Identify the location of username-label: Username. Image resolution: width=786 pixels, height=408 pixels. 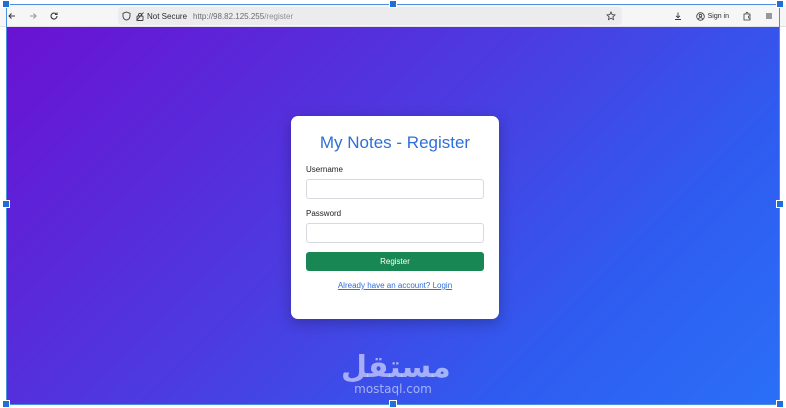
(324, 169).